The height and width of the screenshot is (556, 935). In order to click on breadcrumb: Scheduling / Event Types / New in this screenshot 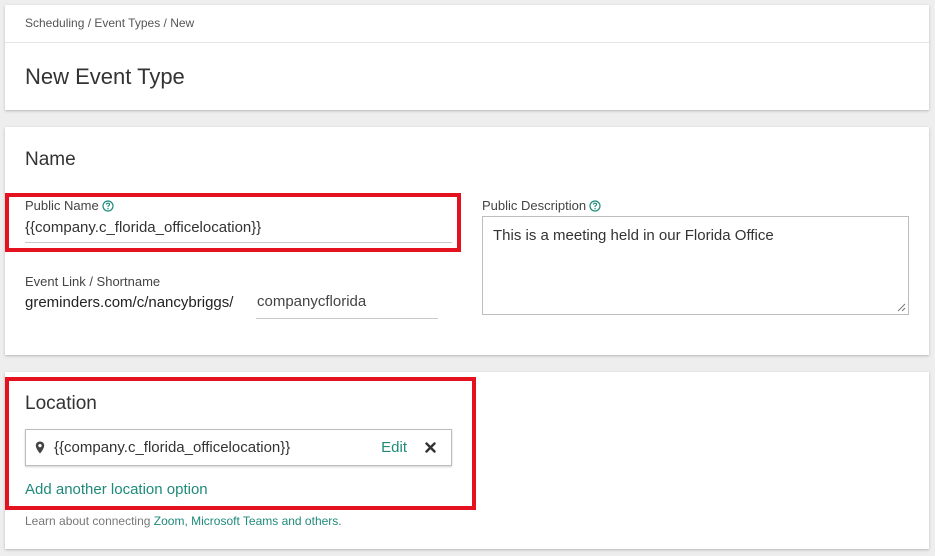, I will do `click(109, 23)`.